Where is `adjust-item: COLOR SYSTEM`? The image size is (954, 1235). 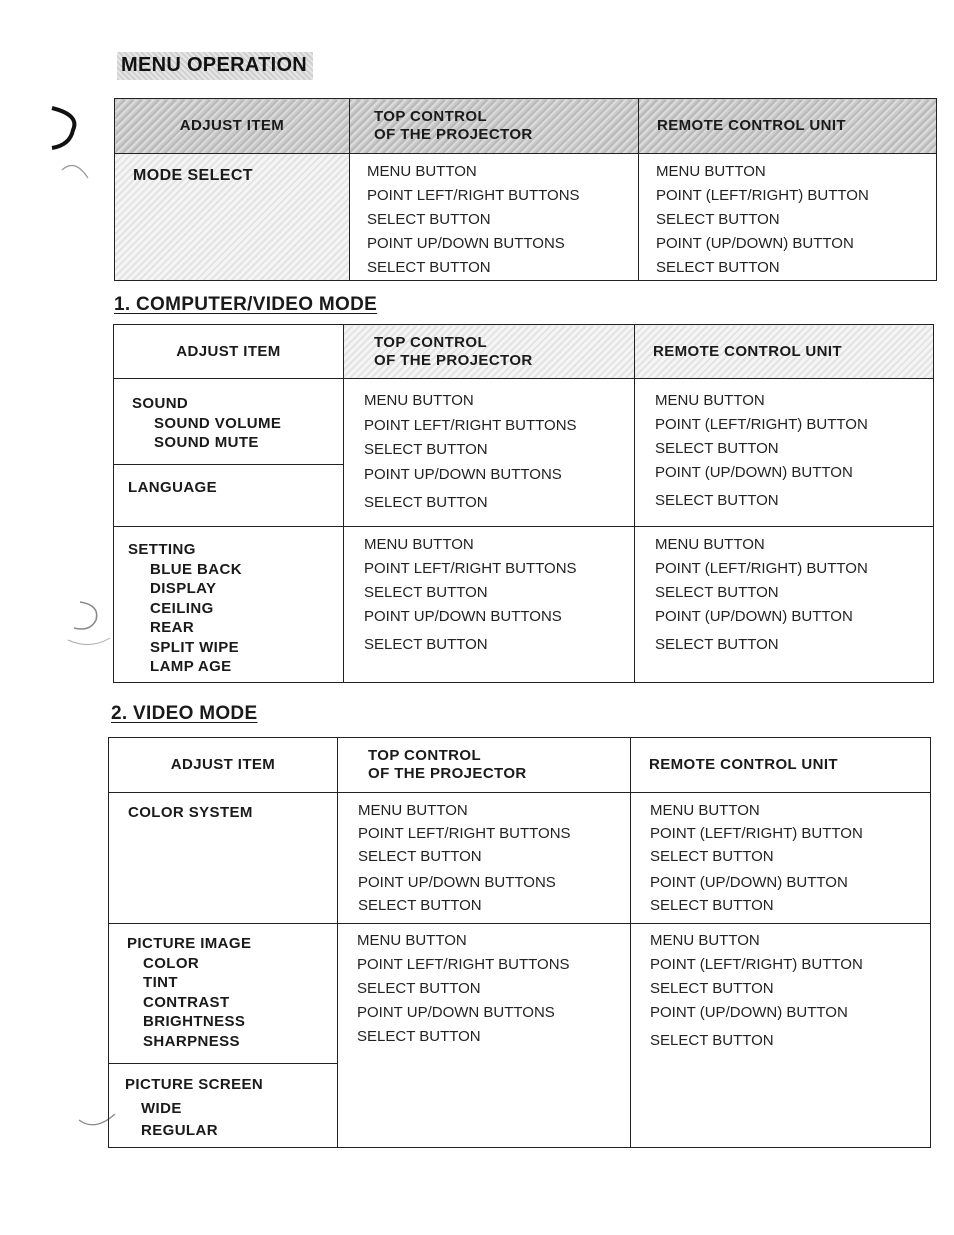 adjust-item: COLOR SYSTEM is located at coordinates (190, 812).